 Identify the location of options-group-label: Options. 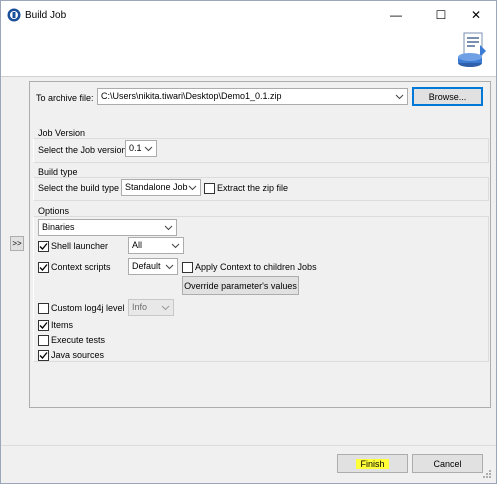
(54, 211).